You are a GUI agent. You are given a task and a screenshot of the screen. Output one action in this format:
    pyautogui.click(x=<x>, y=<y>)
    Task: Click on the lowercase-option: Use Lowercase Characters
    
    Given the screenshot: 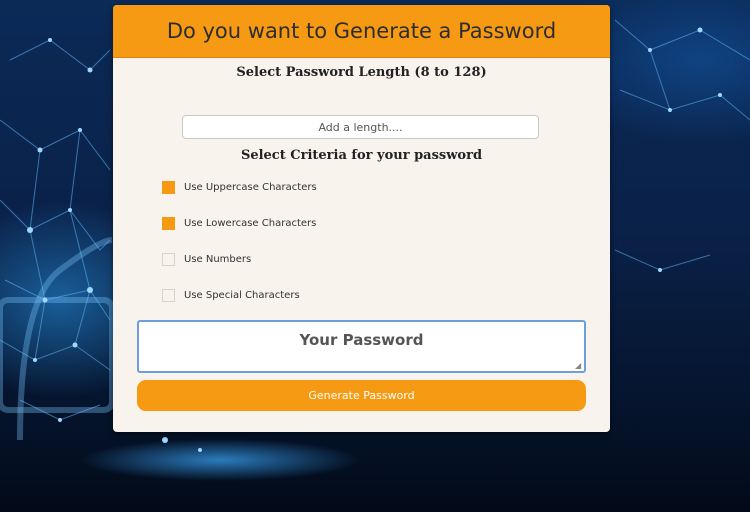 What is the action you would take?
    pyautogui.click(x=239, y=223)
    